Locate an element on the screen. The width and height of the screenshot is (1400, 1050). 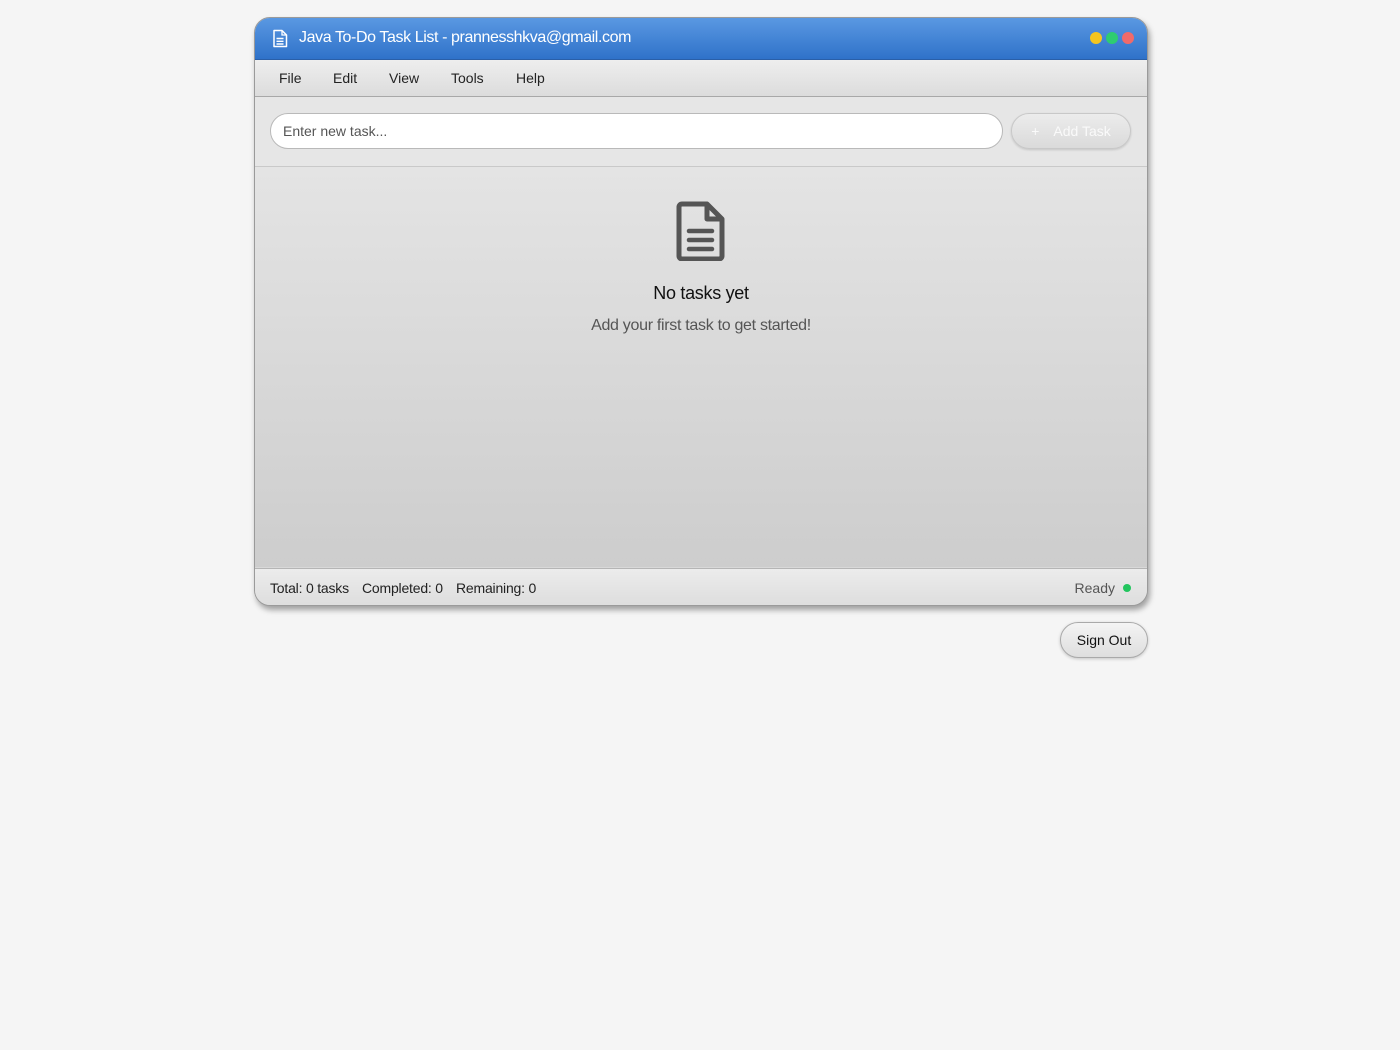
empty-state-subtitle: Add your first task to get started! is located at coordinates (701, 325).